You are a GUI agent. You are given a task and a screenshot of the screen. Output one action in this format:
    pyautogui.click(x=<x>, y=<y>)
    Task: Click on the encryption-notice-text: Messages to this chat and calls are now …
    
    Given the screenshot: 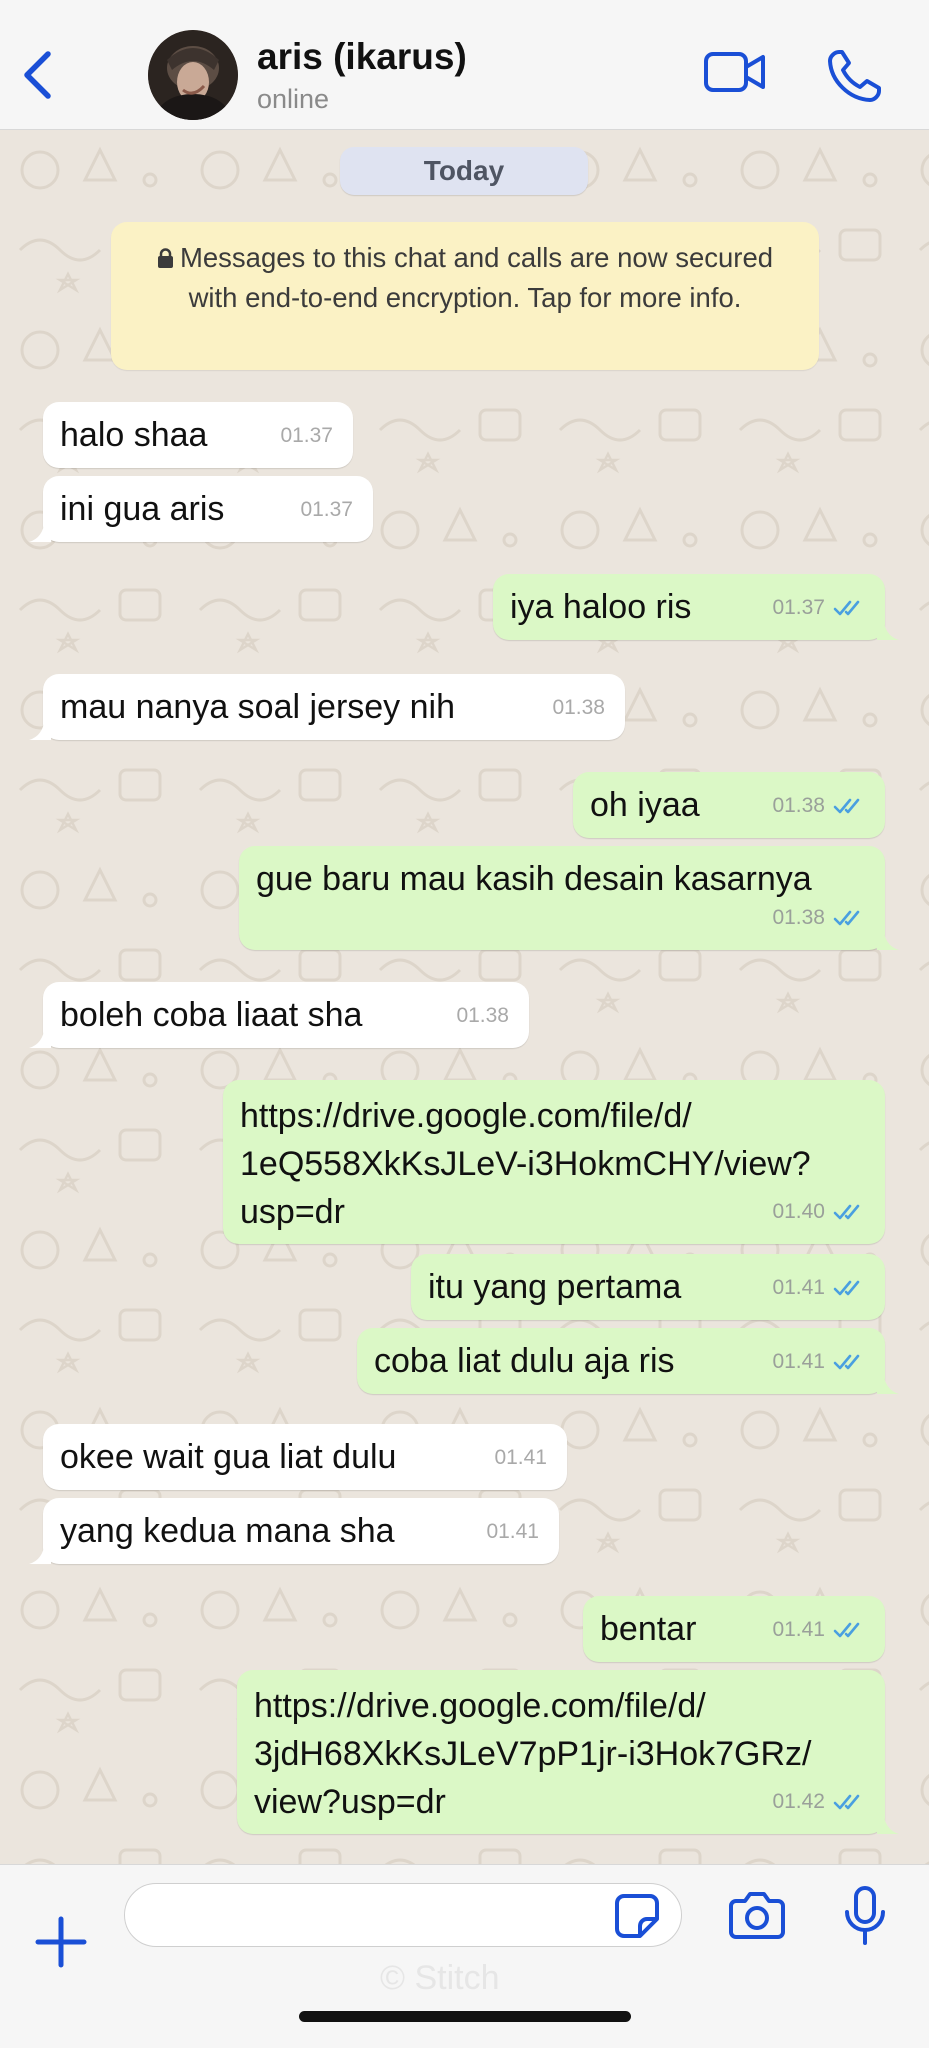 What is the action you would take?
    pyautogui.click(x=476, y=277)
    